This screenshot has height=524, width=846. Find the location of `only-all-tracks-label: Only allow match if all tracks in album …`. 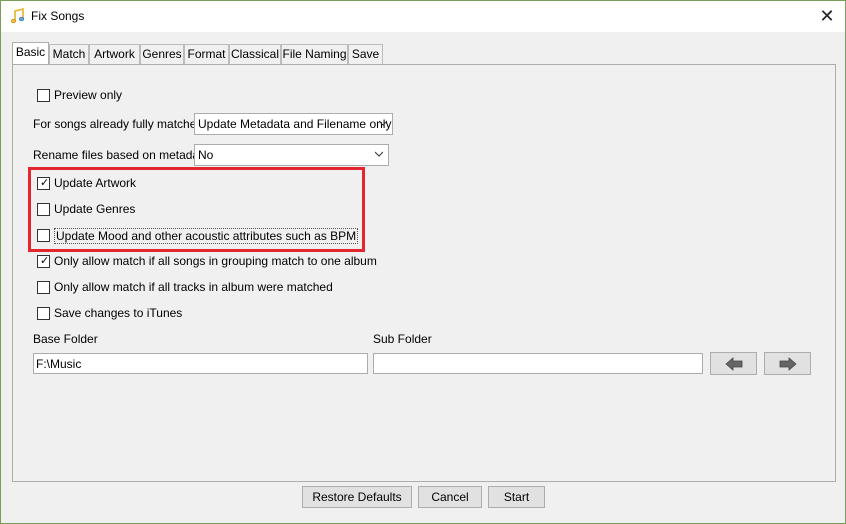

only-all-tracks-label: Only allow match if all tracks in album … is located at coordinates (193, 287).